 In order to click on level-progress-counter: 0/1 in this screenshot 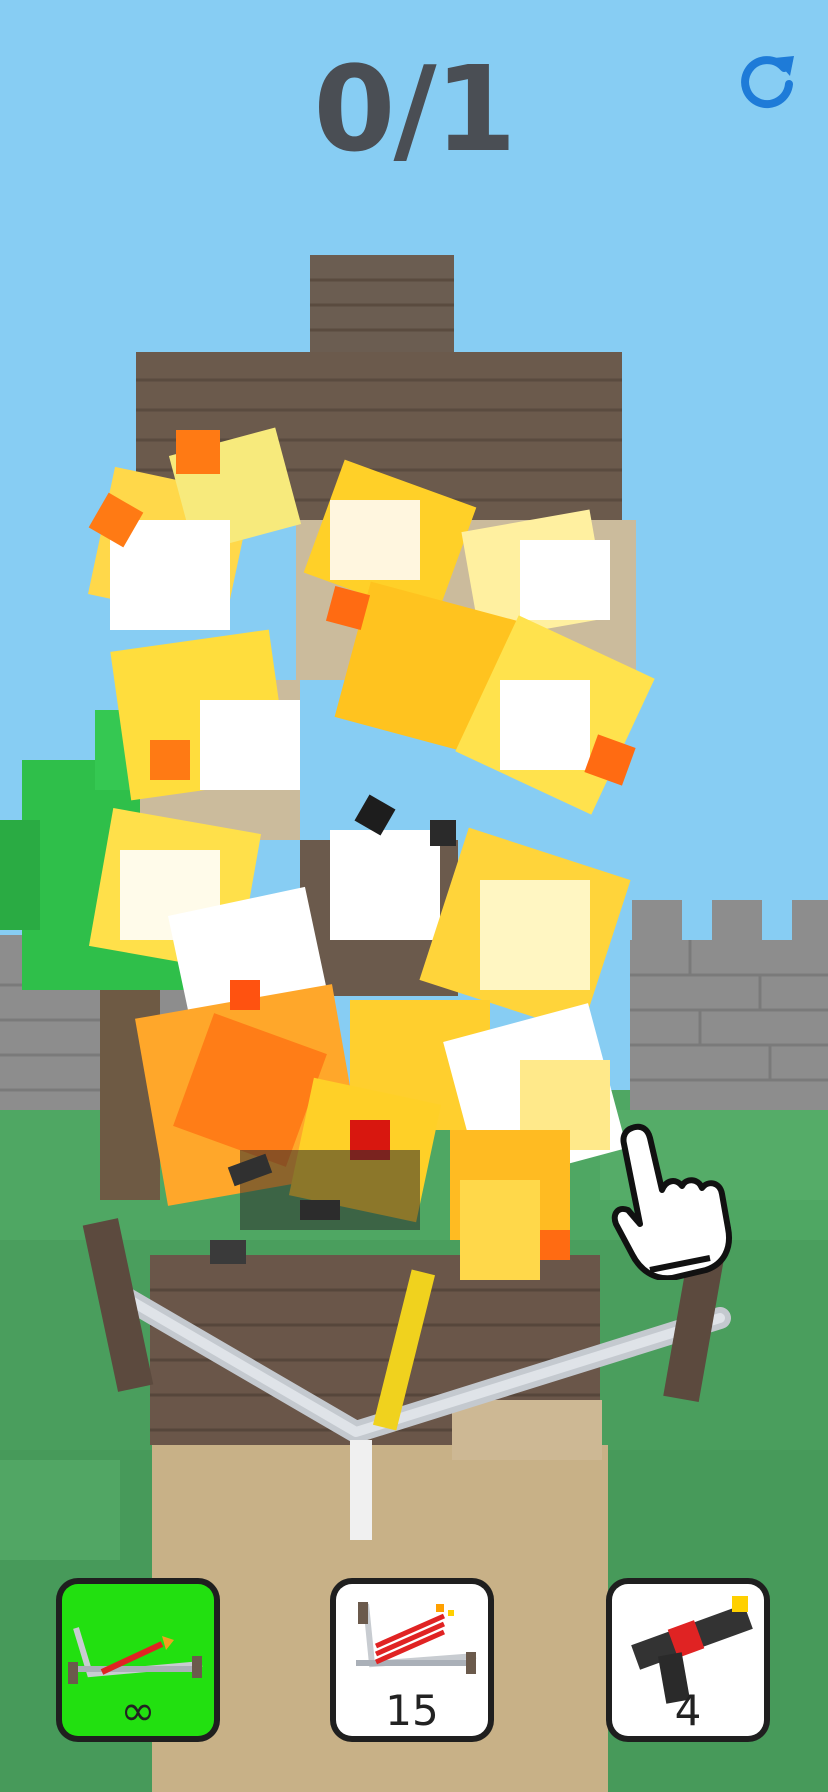, I will do `click(414, 109)`.